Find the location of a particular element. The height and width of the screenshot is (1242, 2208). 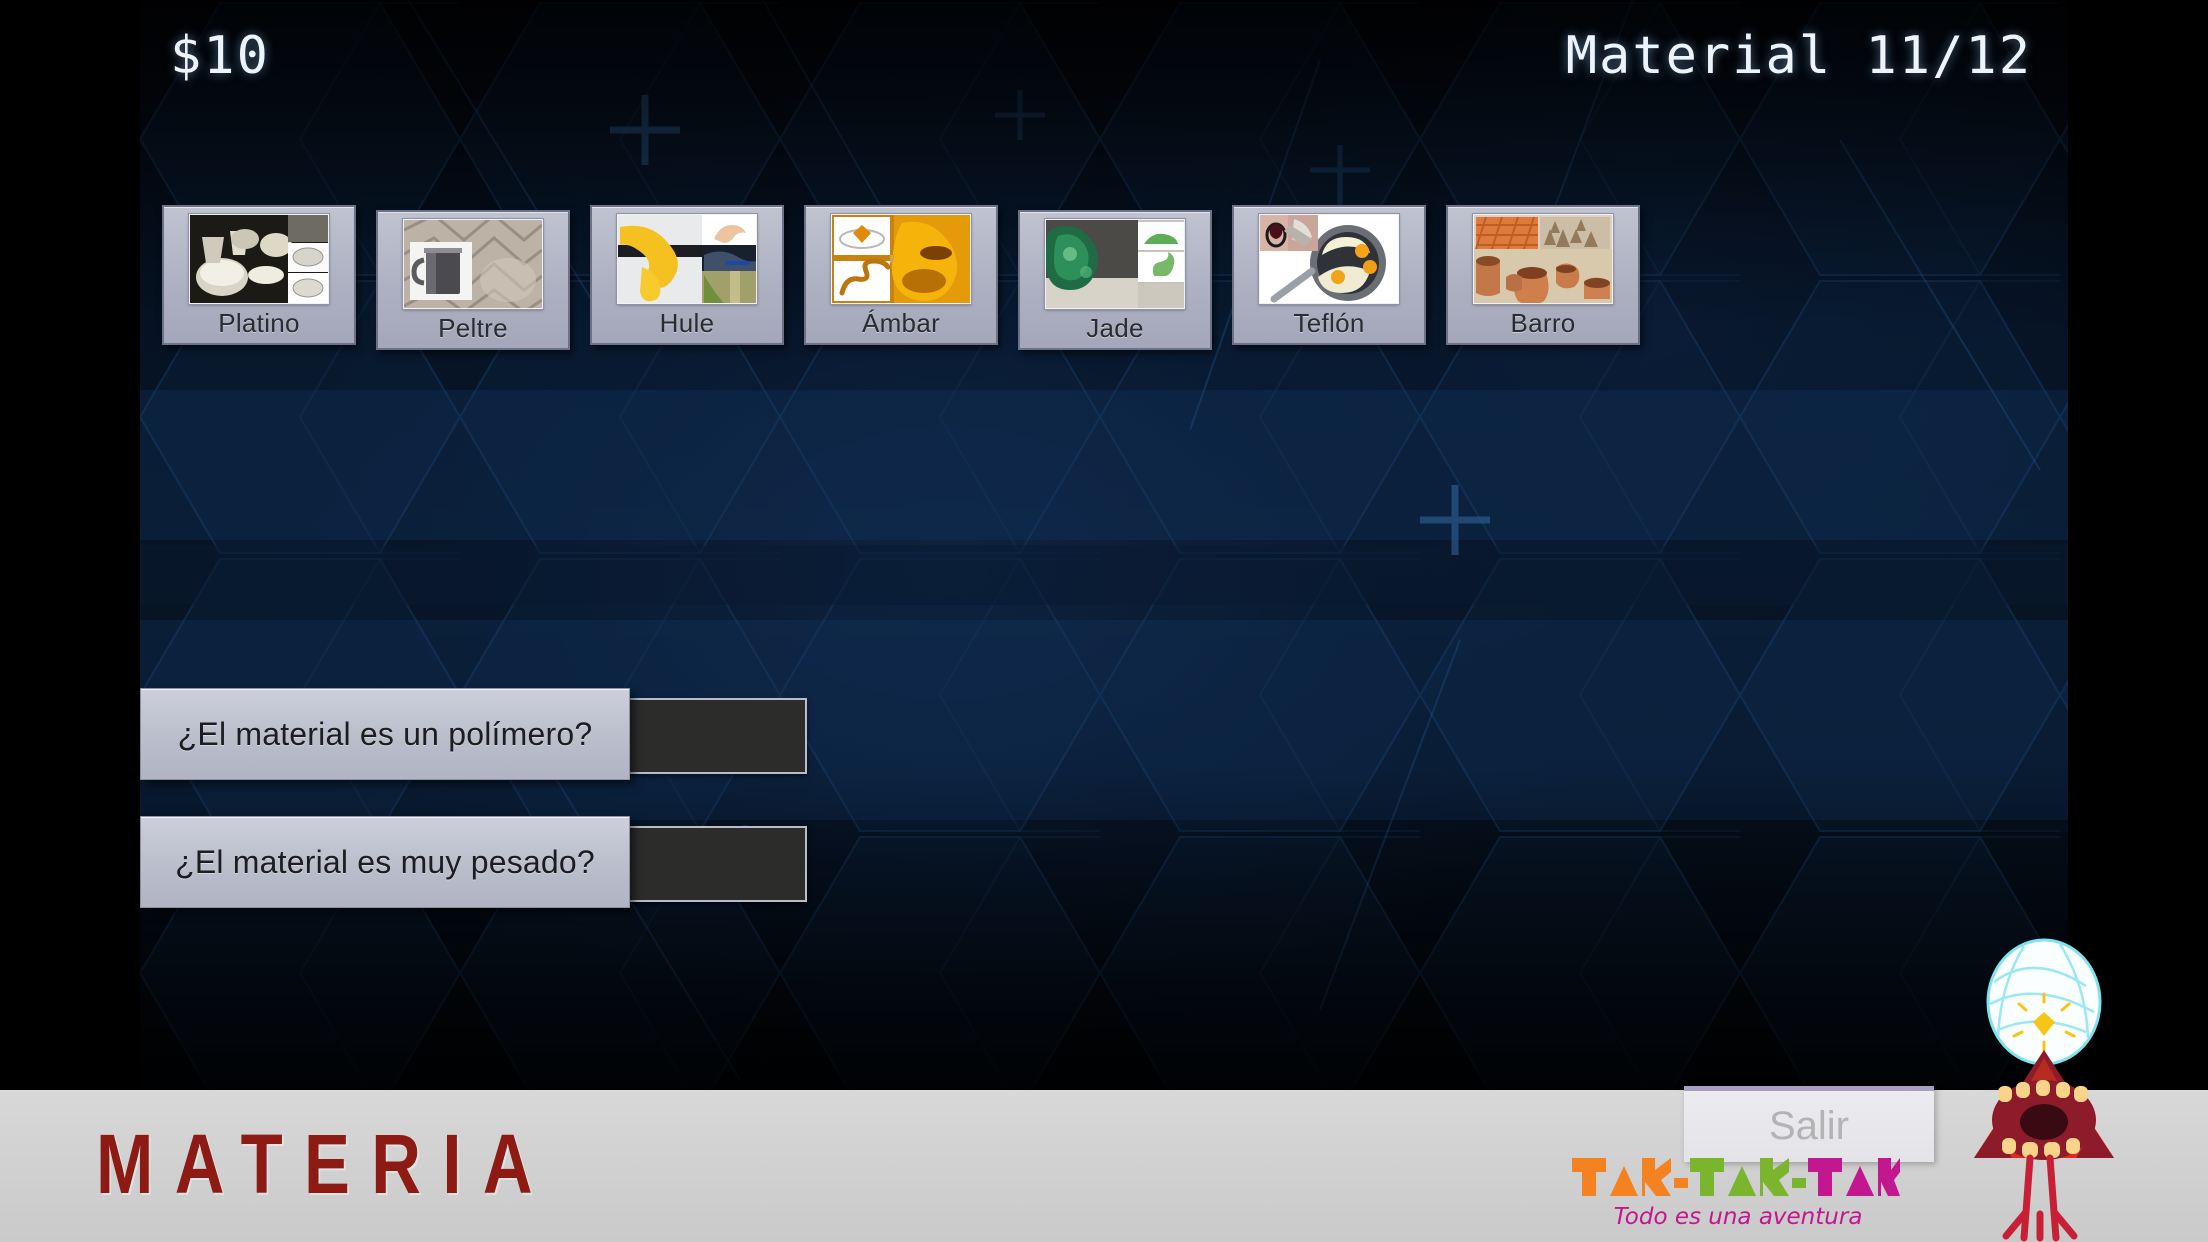

mascot-character is located at coordinates (2044, 1086).